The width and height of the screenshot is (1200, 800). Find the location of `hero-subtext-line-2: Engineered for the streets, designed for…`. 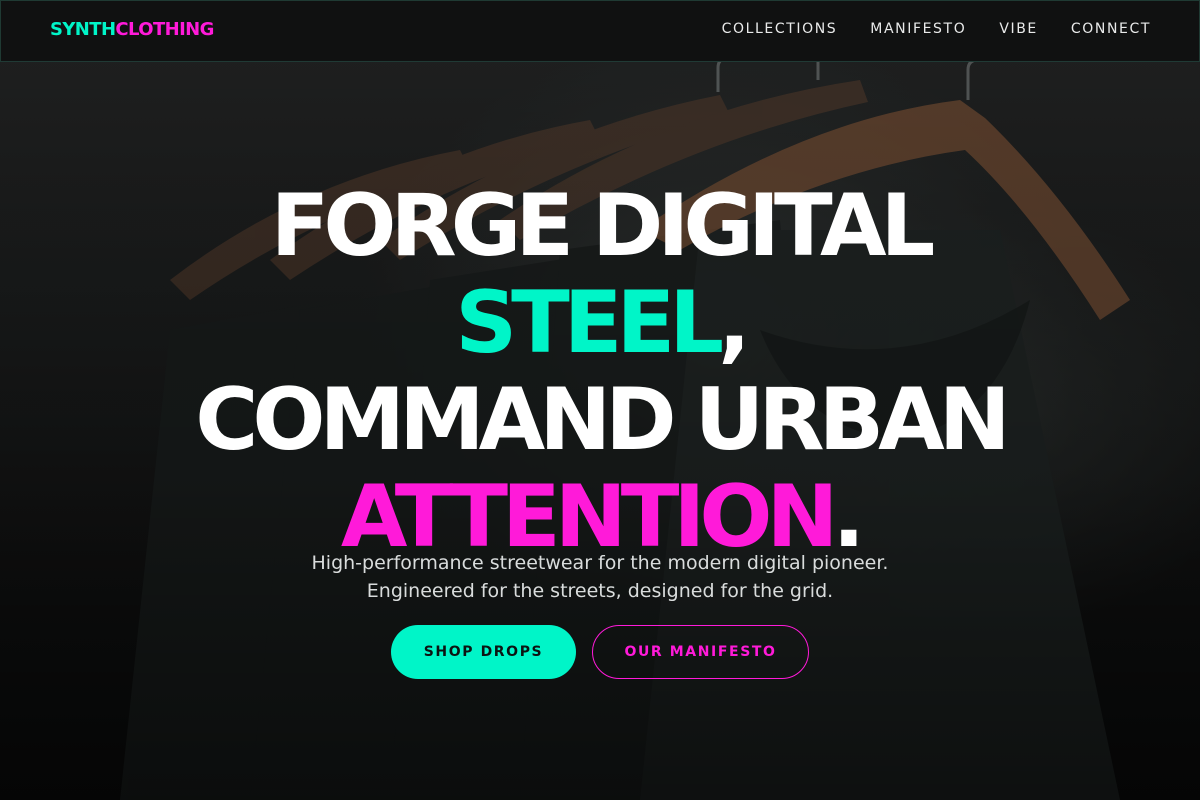

hero-subtext-line-2: Engineered for the streets, designed for… is located at coordinates (600, 591).